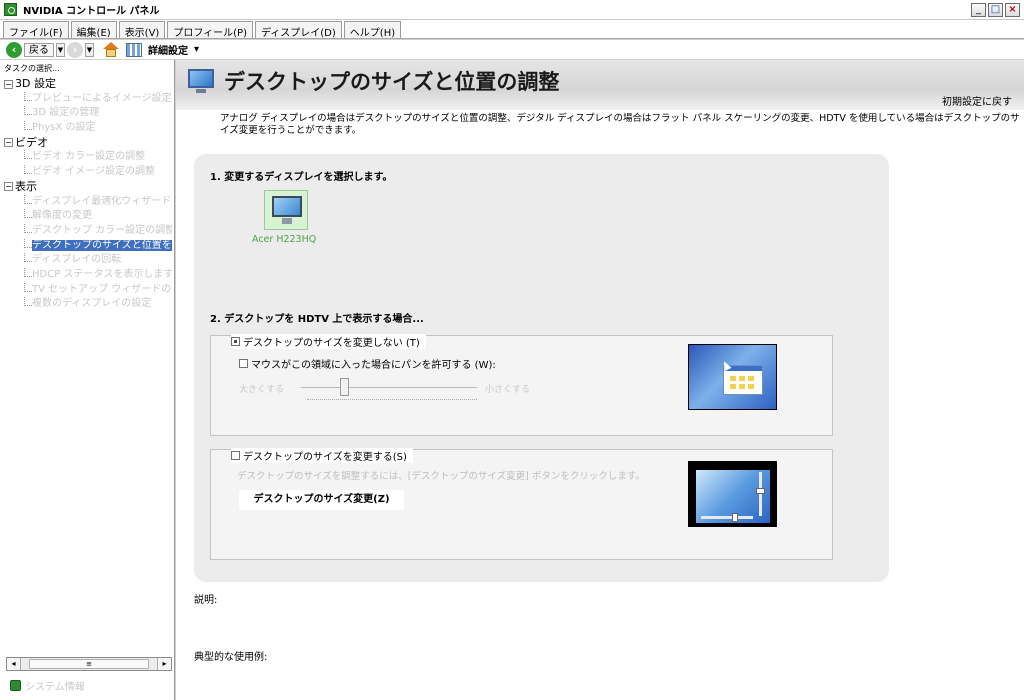  I want to click on pan-slider-thumb, so click(344, 387).